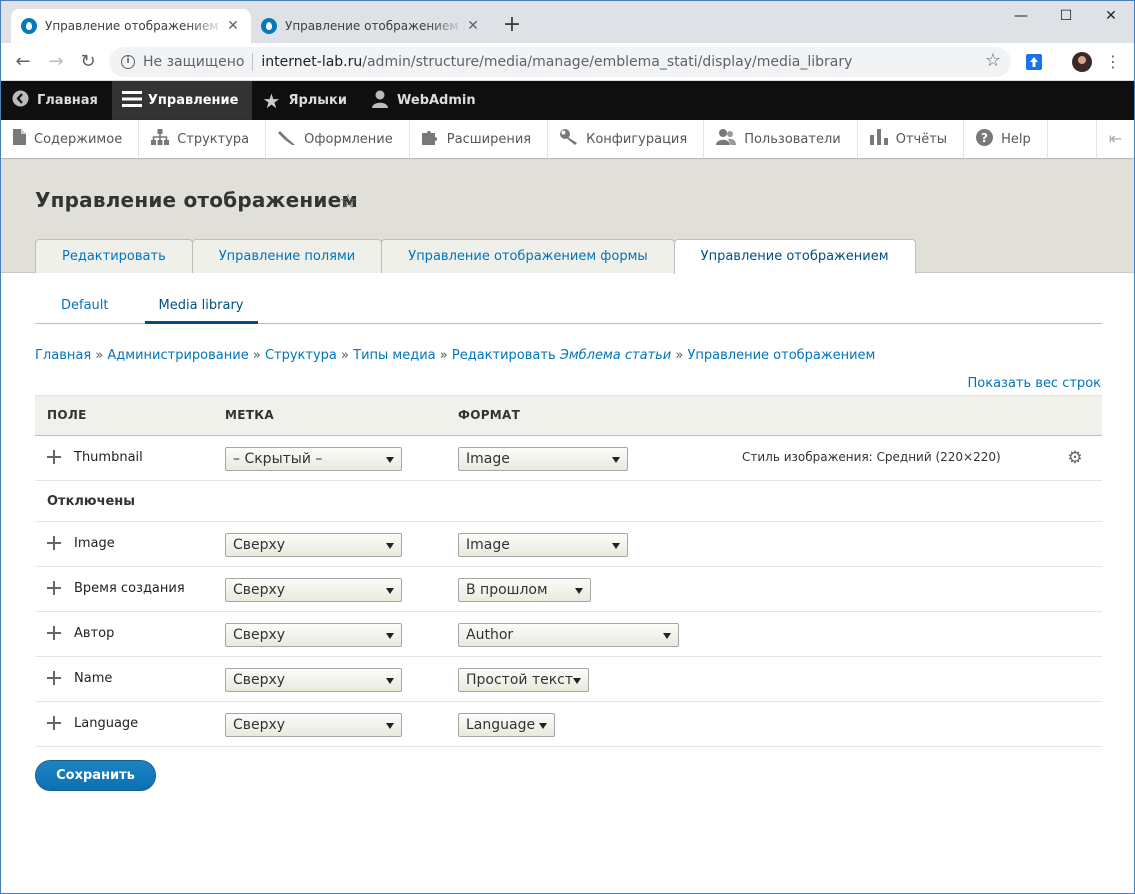  I want to click on tray-item-content: Содержимое, so click(70, 139).